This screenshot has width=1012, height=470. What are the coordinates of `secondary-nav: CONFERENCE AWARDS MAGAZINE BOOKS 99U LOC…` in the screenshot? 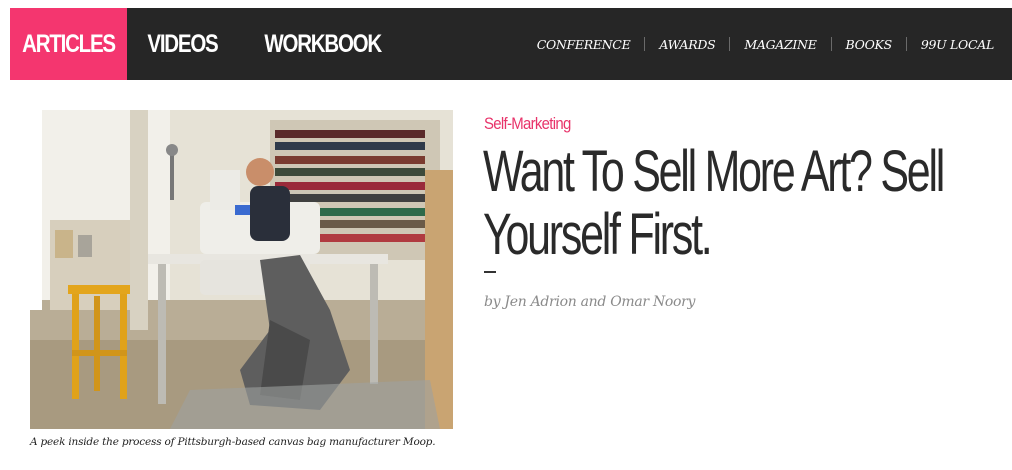 It's located at (767, 44).